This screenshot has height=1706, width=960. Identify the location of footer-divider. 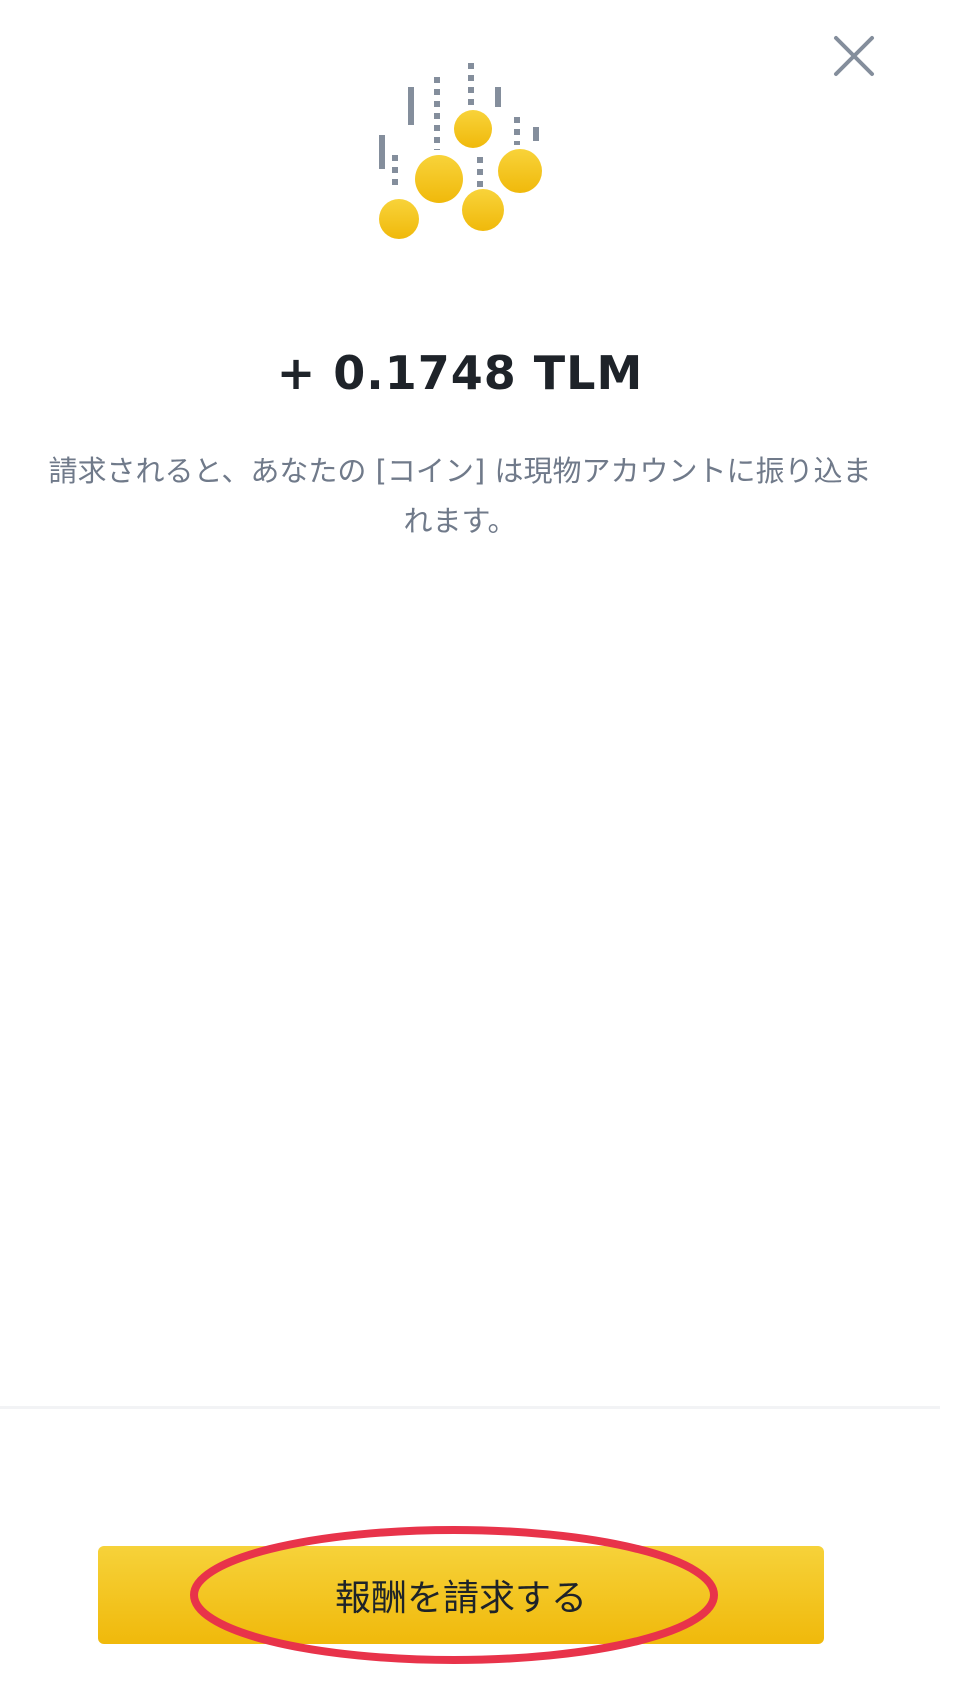
(470, 1407).